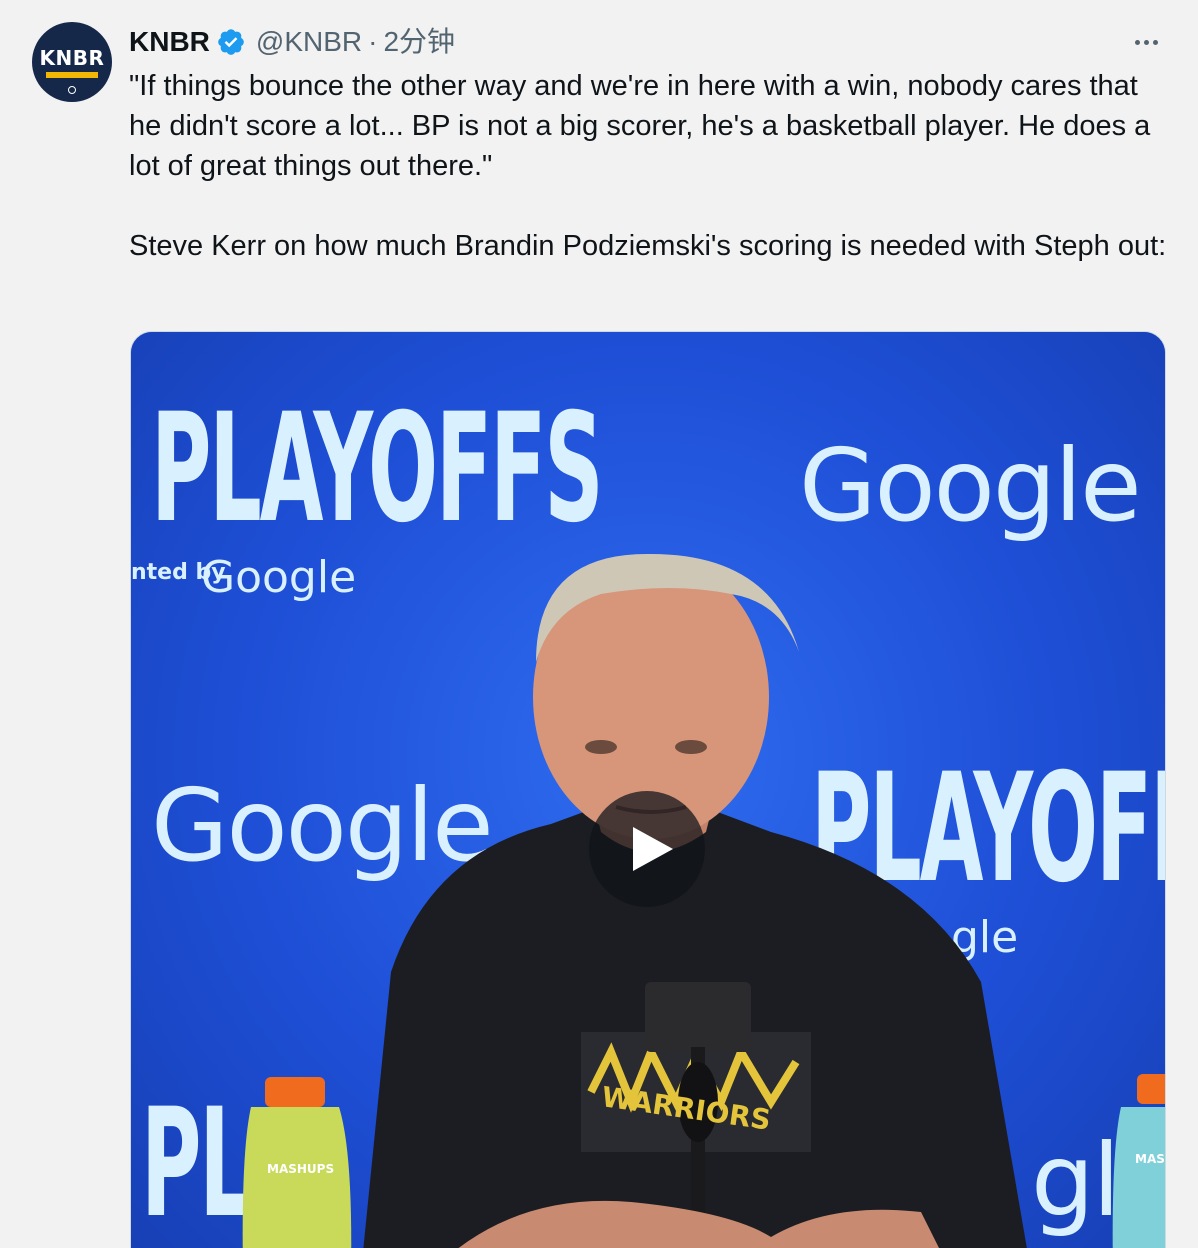 This screenshot has width=1198, height=1248. What do you see at coordinates (72, 75) in the screenshot?
I see `avatar-logo-stripe` at bounding box center [72, 75].